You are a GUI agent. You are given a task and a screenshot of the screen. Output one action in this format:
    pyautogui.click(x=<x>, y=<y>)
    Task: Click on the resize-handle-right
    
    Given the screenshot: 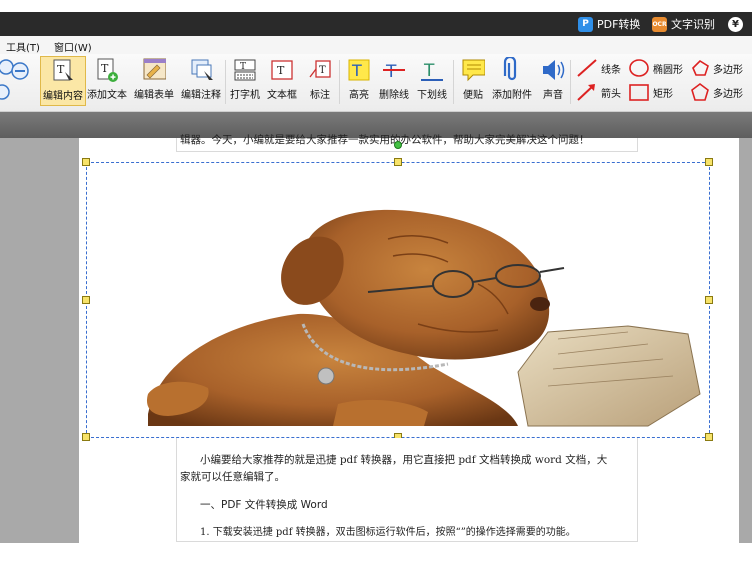 What is the action you would take?
    pyautogui.click(x=709, y=300)
    